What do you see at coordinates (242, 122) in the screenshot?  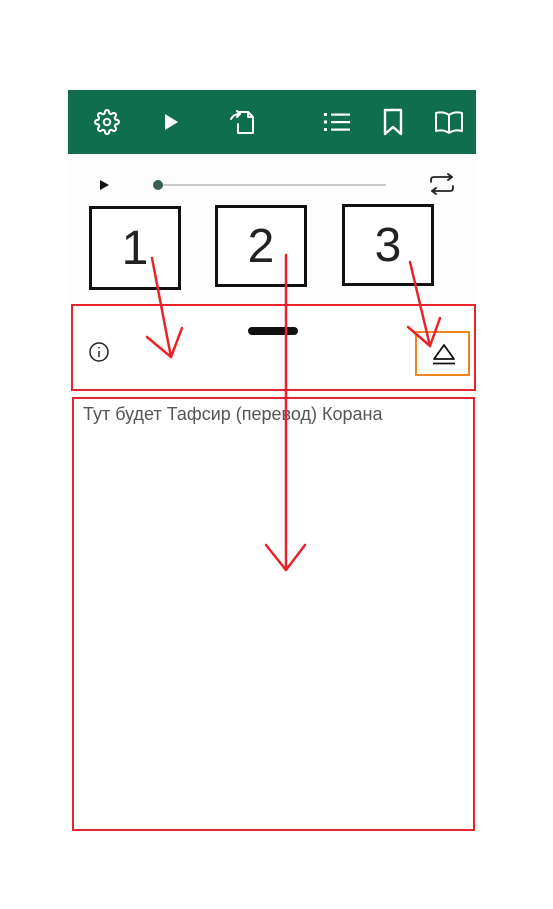 I see `share-document-icon` at bounding box center [242, 122].